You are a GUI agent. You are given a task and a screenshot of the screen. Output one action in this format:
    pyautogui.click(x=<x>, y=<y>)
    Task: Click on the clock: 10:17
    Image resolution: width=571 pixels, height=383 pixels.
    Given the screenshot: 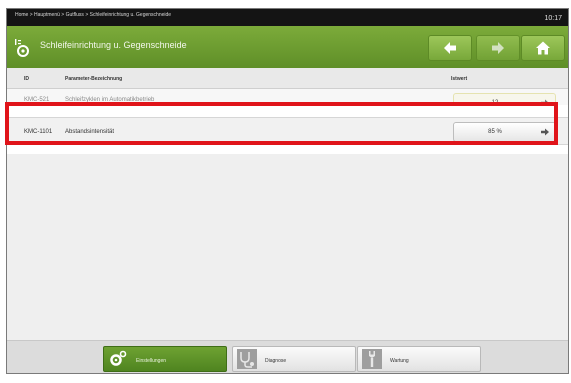 What is the action you would take?
    pyautogui.click(x=553, y=18)
    